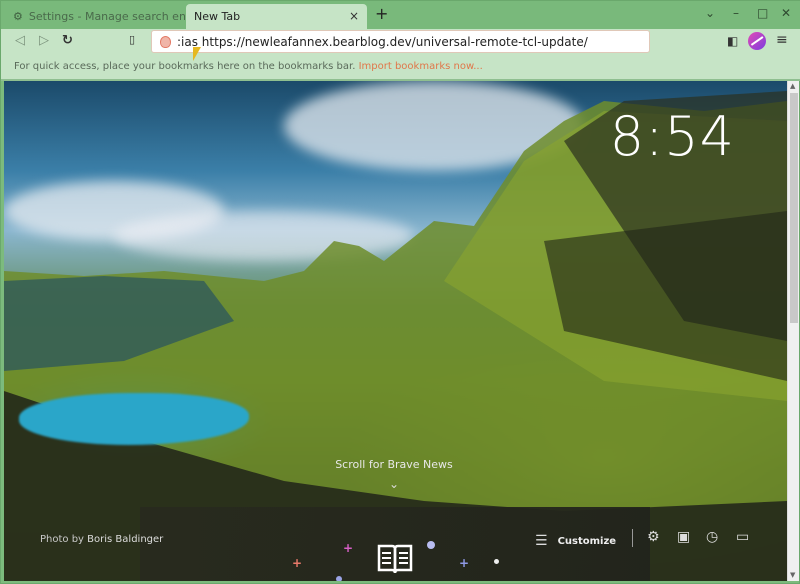 The height and width of the screenshot is (584, 800). Describe the element at coordinates (165, 42) in the screenshot. I see `brave-shield-icon` at that location.